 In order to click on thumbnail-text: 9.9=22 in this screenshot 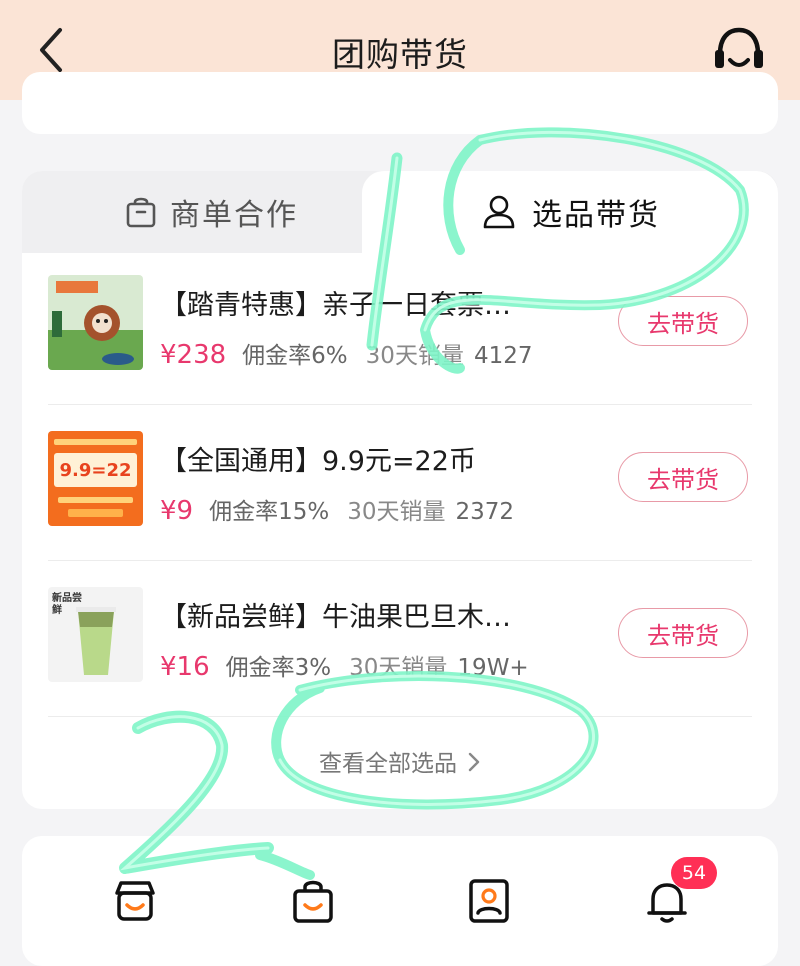, I will do `click(95, 470)`.